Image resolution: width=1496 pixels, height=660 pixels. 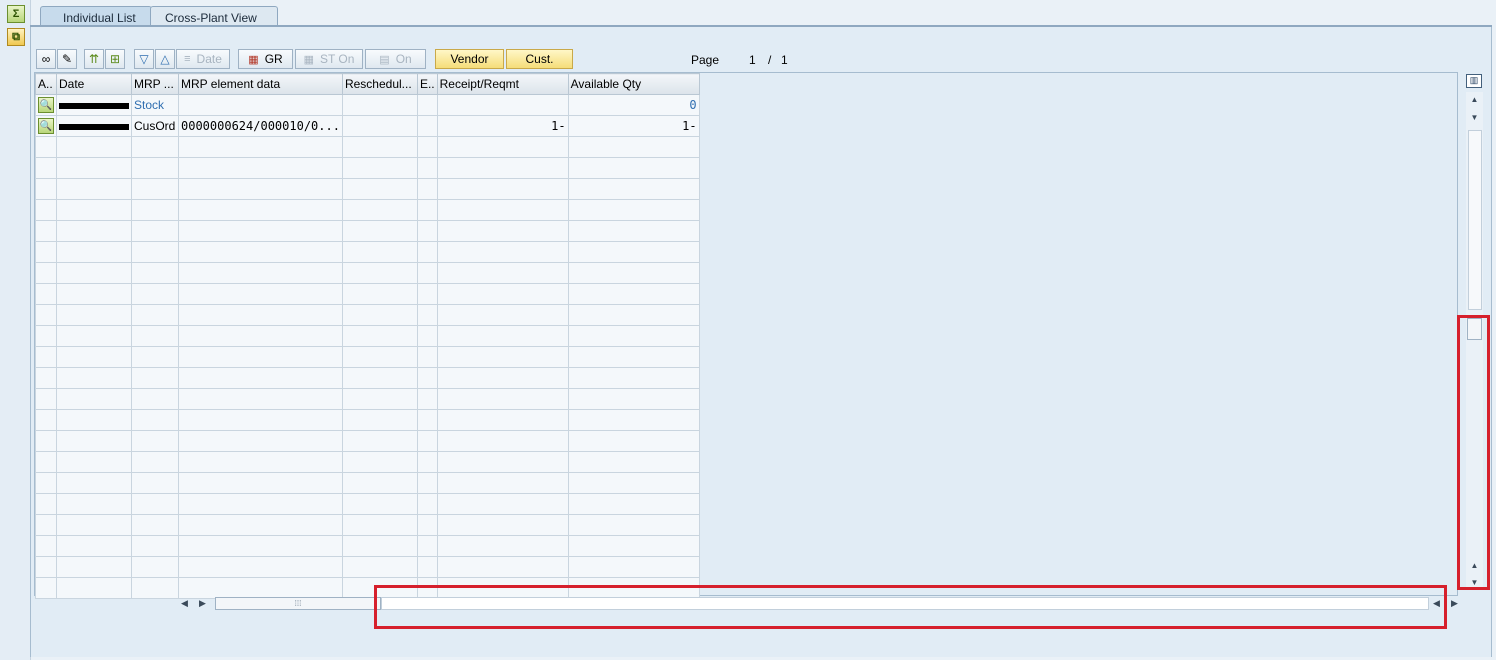 I want to click on col-header-e: E.., so click(x=427, y=84).